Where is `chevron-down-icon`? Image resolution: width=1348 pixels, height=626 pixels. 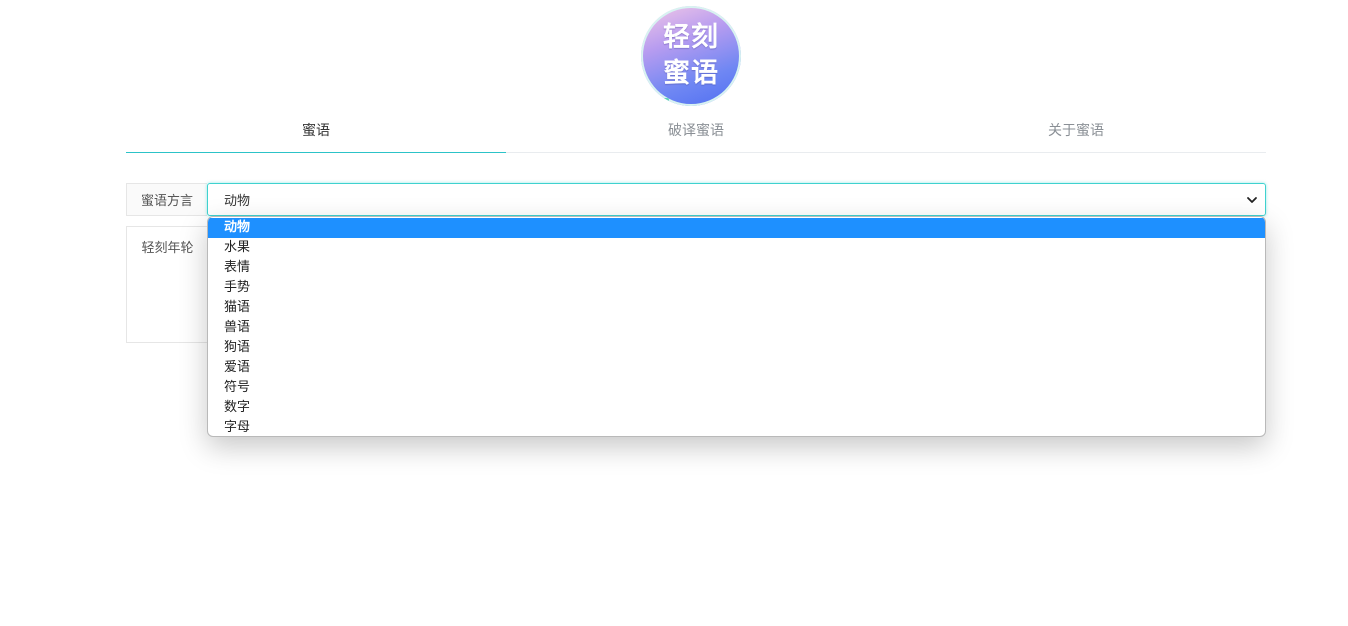 chevron-down-icon is located at coordinates (1252, 200).